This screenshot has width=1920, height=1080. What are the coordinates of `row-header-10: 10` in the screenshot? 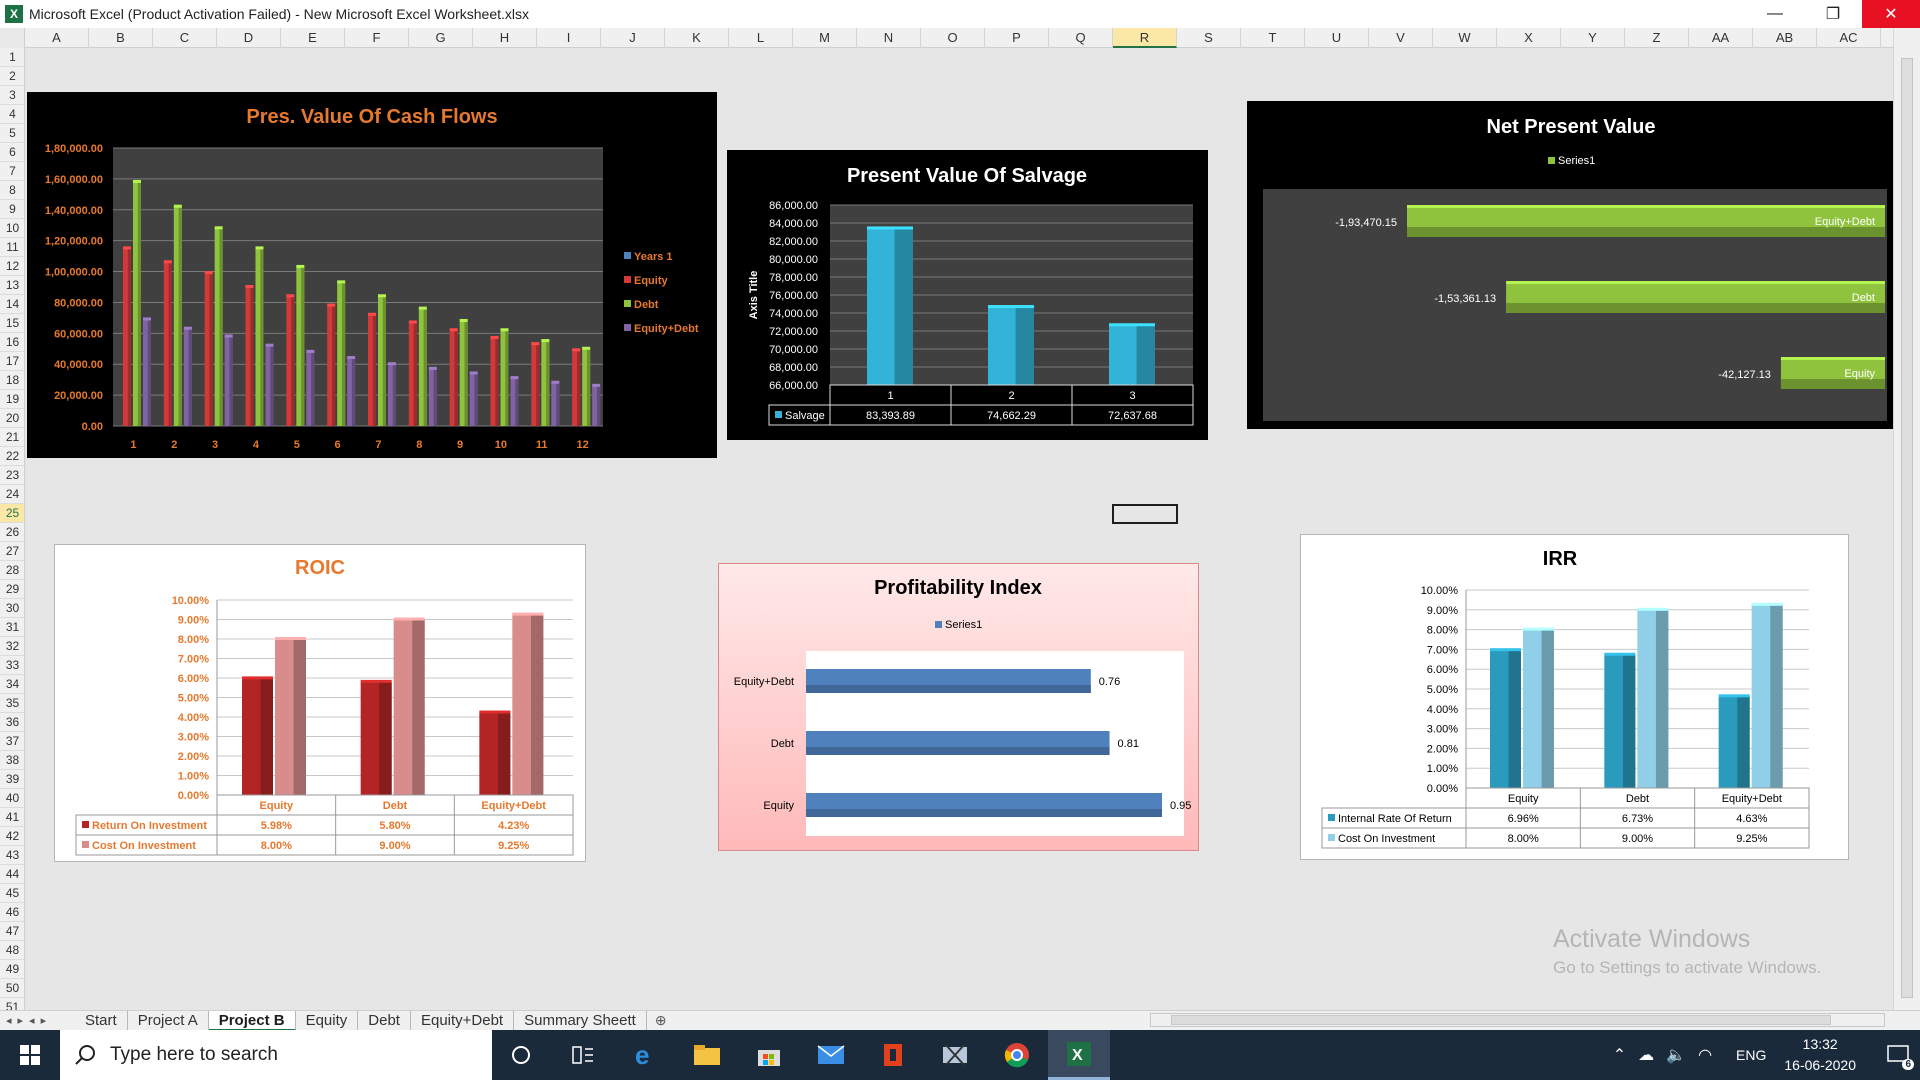 It's located at (12, 228).